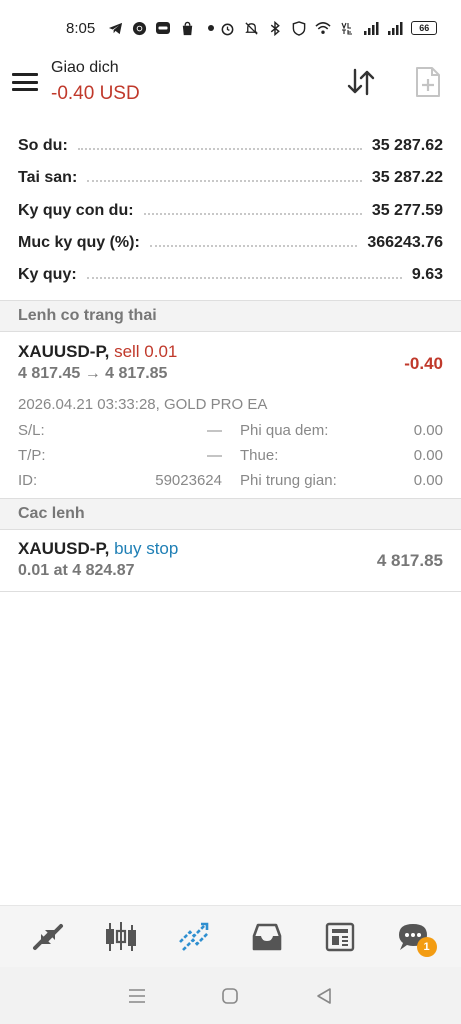 This screenshot has width=461, height=1024. I want to click on system-nav-bar, so click(230, 995).